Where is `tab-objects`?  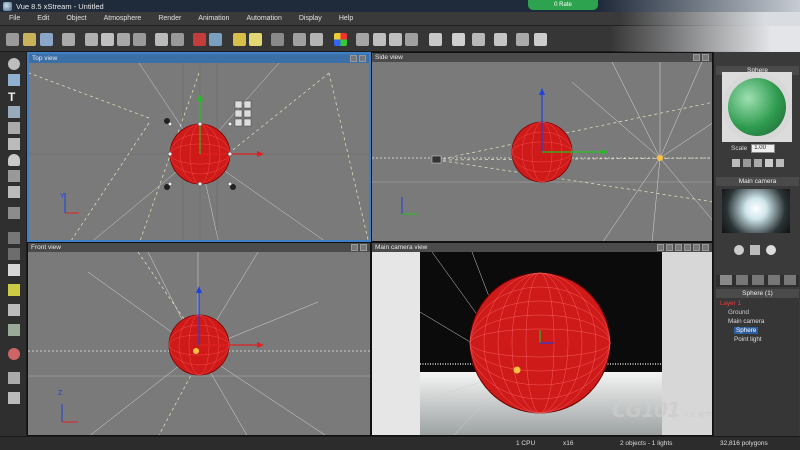
tab-objects is located at coordinates (726, 280).